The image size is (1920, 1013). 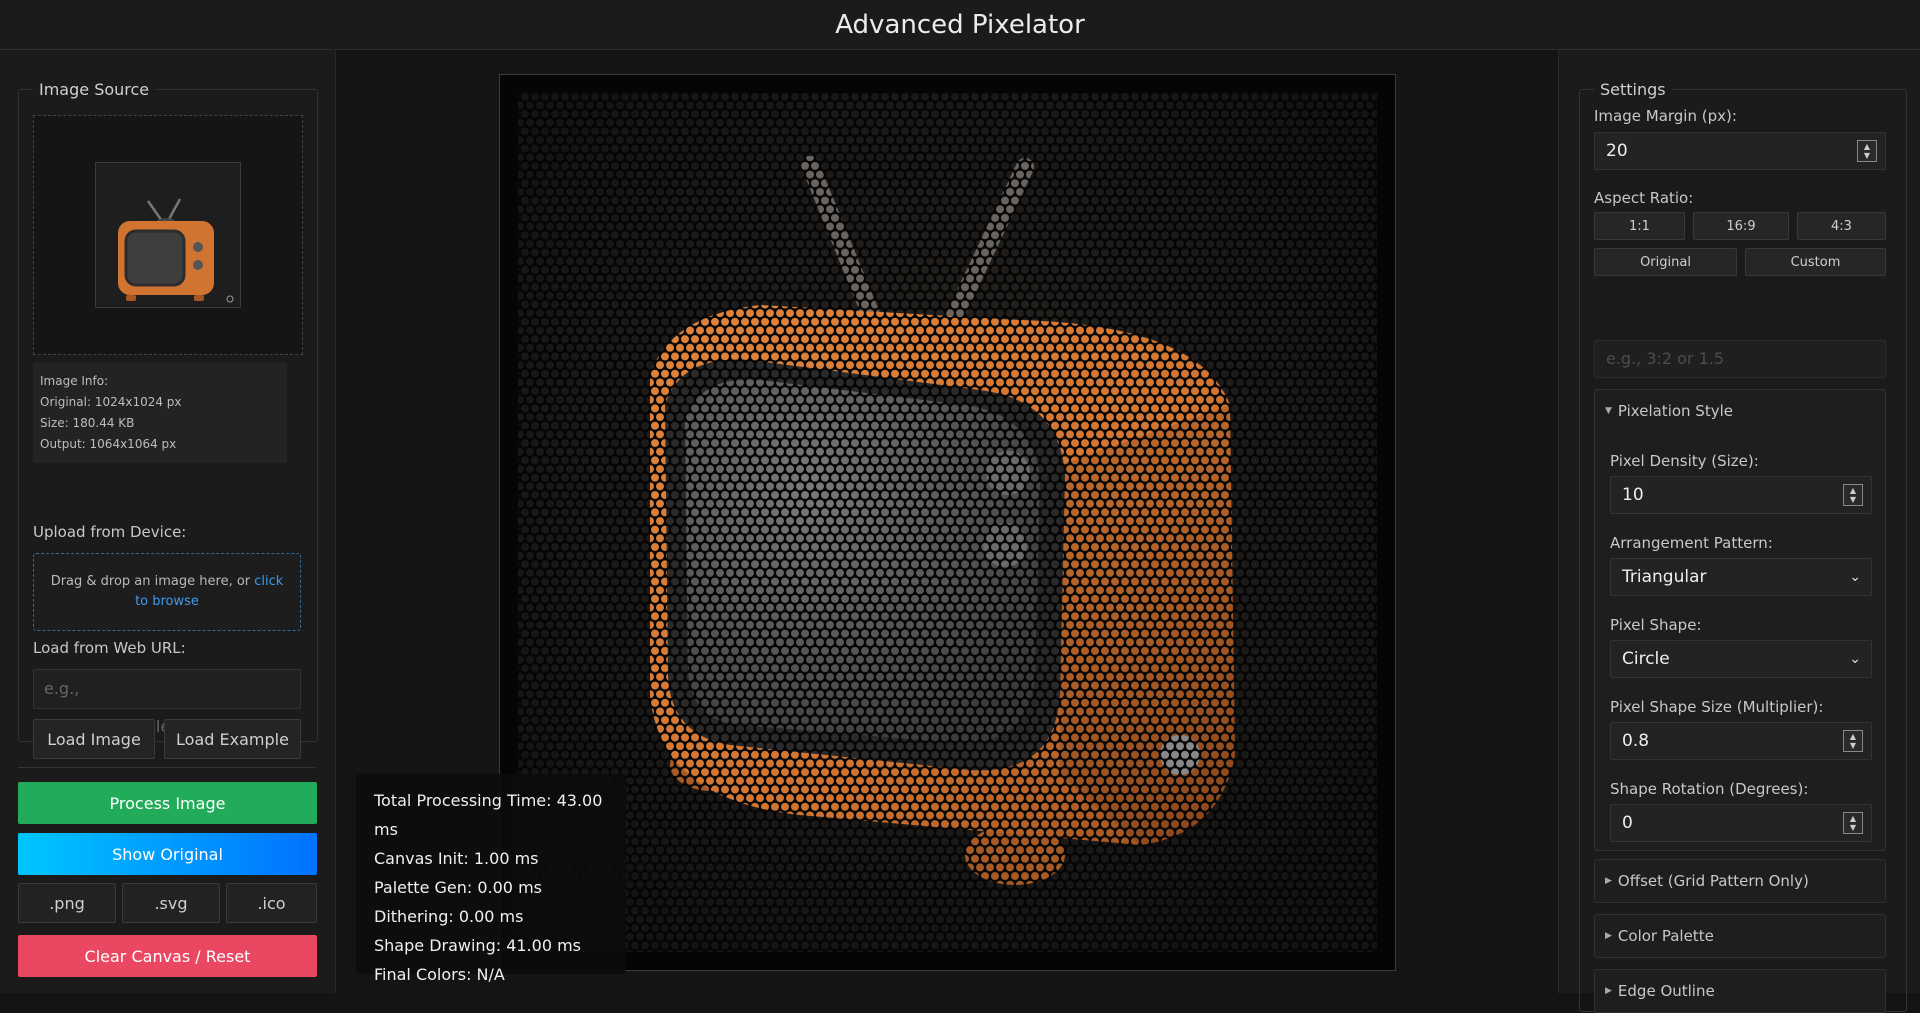 What do you see at coordinates (1815, 262) in the screenshot?
I see `aspect-custom-button: Custom` at bounding box center [1815, 262].